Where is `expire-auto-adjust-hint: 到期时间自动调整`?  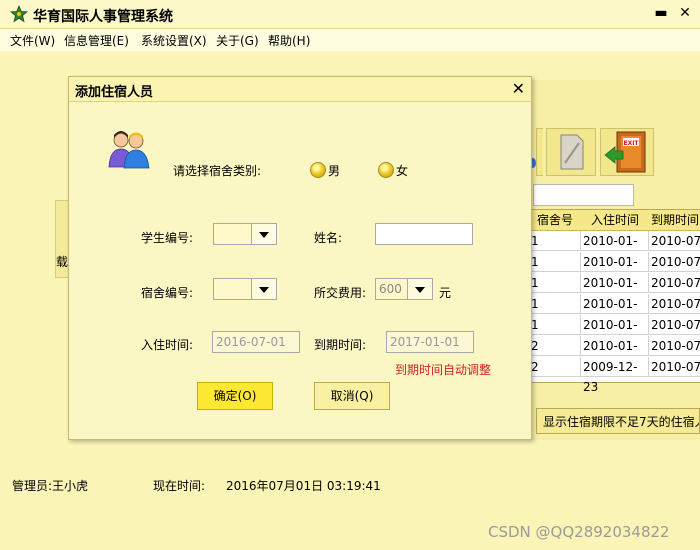 expire-auto-adjust-hint: 到期时间自动调整 is located at coordinates (443, 370).